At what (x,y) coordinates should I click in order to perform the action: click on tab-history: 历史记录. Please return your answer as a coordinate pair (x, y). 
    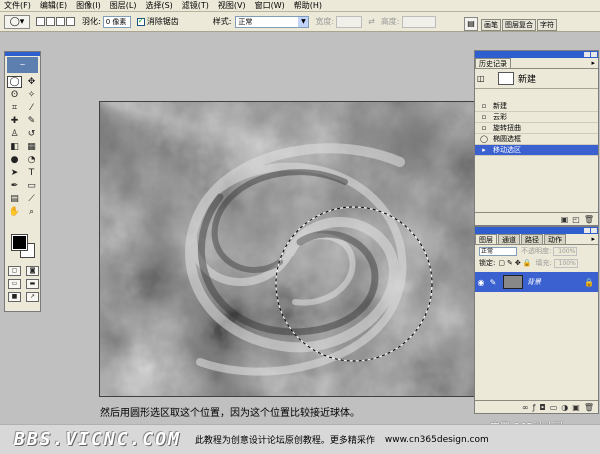
    Looking at the image, I should click on (493, 63).